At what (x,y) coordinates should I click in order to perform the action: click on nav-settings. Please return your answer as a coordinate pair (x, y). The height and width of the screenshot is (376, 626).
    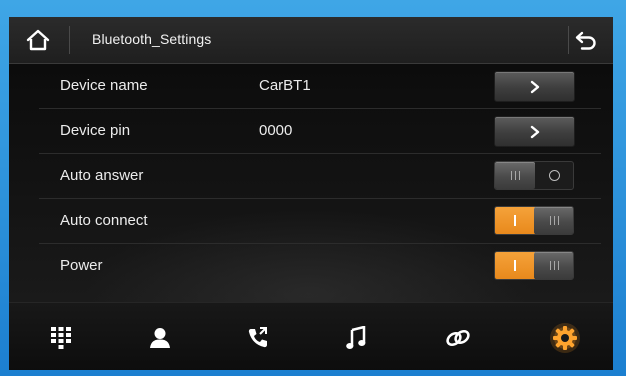
    Looking at the image, I should click on (565, 338).